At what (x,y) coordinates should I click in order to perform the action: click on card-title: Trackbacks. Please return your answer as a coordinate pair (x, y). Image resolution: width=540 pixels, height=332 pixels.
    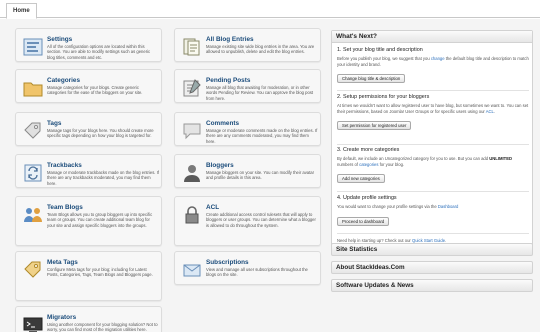
    Looking at the image, I should click on (64, 165).